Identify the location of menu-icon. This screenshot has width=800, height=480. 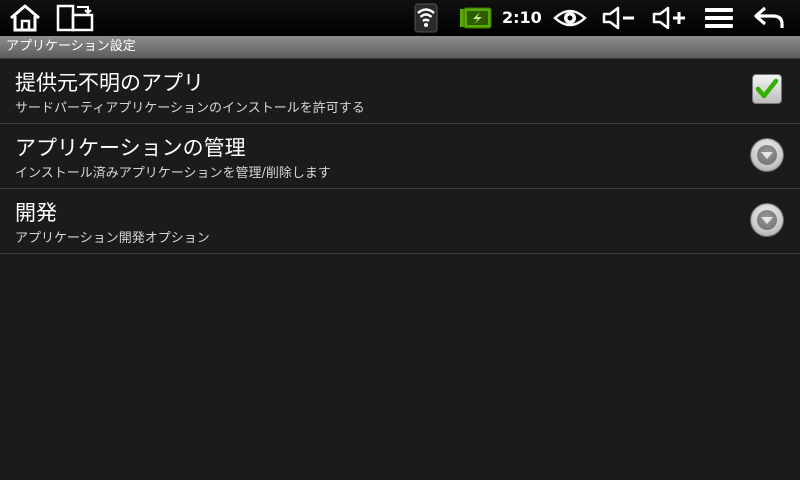
(719, 18).